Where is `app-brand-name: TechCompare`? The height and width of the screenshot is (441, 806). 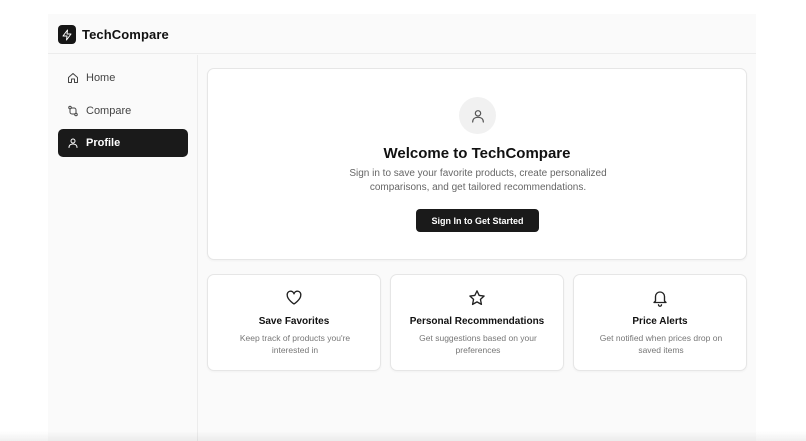 app-brand-name: TechCompare is located at coordinates (125, 34).